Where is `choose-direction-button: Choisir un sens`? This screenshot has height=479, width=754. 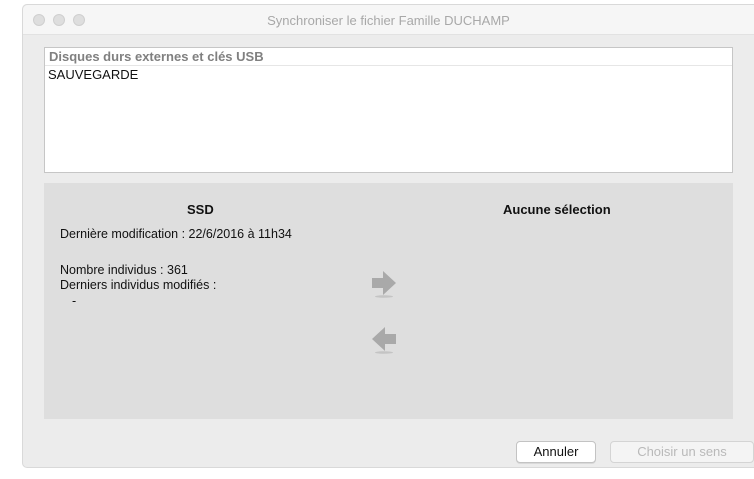 choose-direction-button: Choisir un sens is located at coordinates (682, 452).